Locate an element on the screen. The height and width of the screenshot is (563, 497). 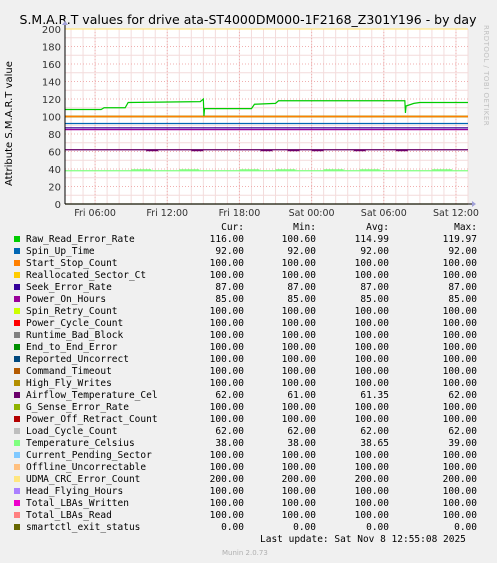
legend-name: Reported_Uncorrect is located at coordinates (77, 359).